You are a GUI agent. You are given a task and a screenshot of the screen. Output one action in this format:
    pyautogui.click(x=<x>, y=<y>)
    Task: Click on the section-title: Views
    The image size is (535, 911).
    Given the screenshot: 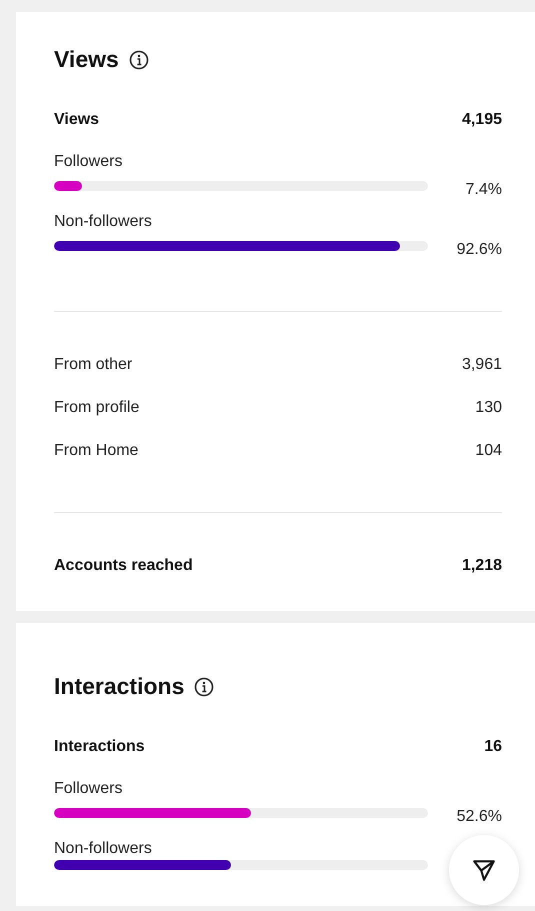 What is the action you would take?
    pyautogui.click(x=86, y=59)
    